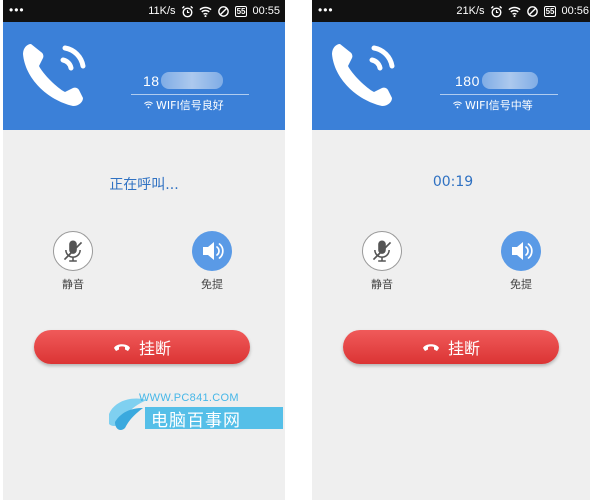  I want to click on signal-status: WIFI信号良好, so click(184, 105).